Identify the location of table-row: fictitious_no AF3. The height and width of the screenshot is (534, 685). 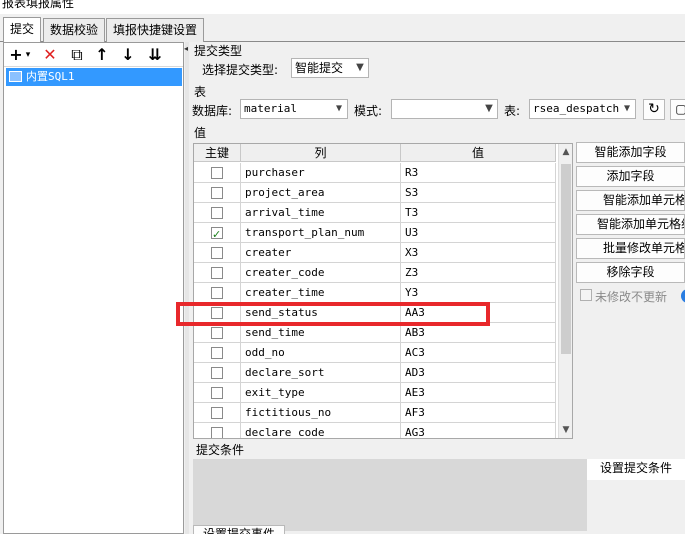
(375, 413).